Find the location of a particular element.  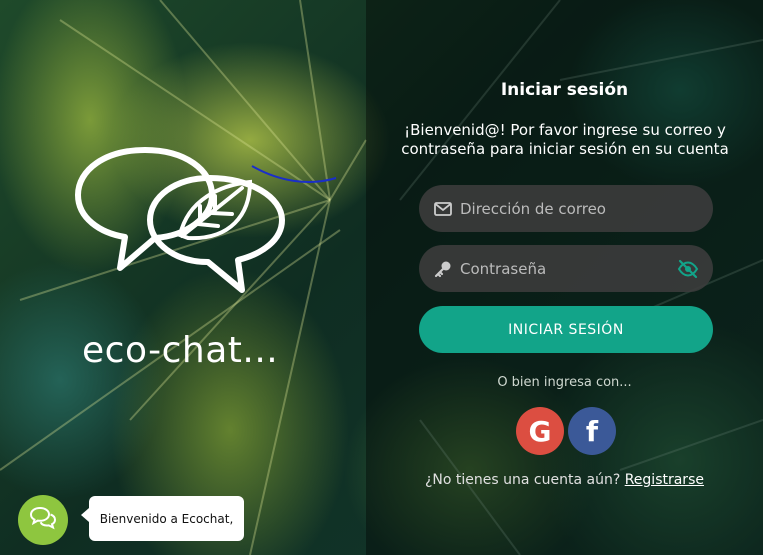

password-field is located at coordinates (566, 268).